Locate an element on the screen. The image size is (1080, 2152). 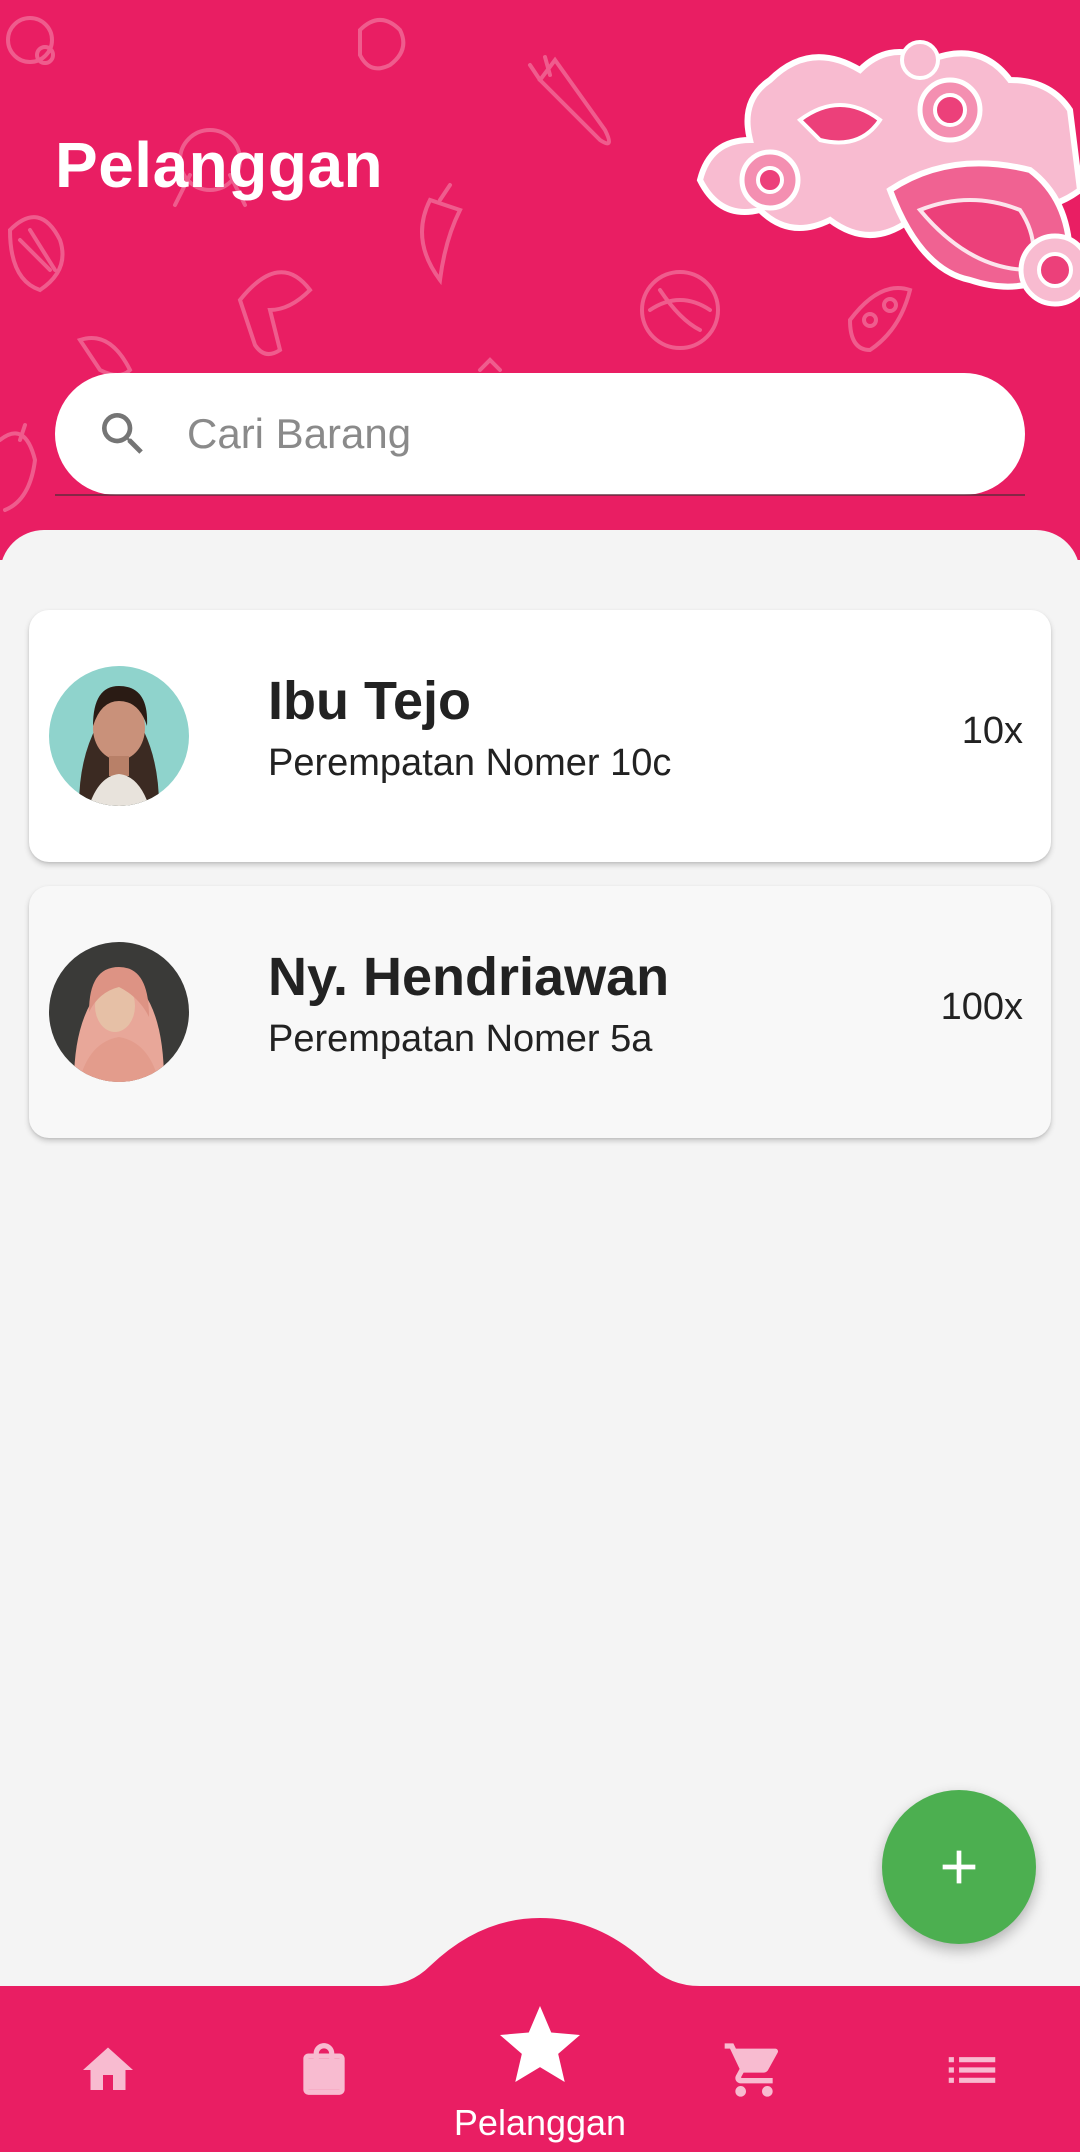
search-underline is located at coordinates (540, 495).